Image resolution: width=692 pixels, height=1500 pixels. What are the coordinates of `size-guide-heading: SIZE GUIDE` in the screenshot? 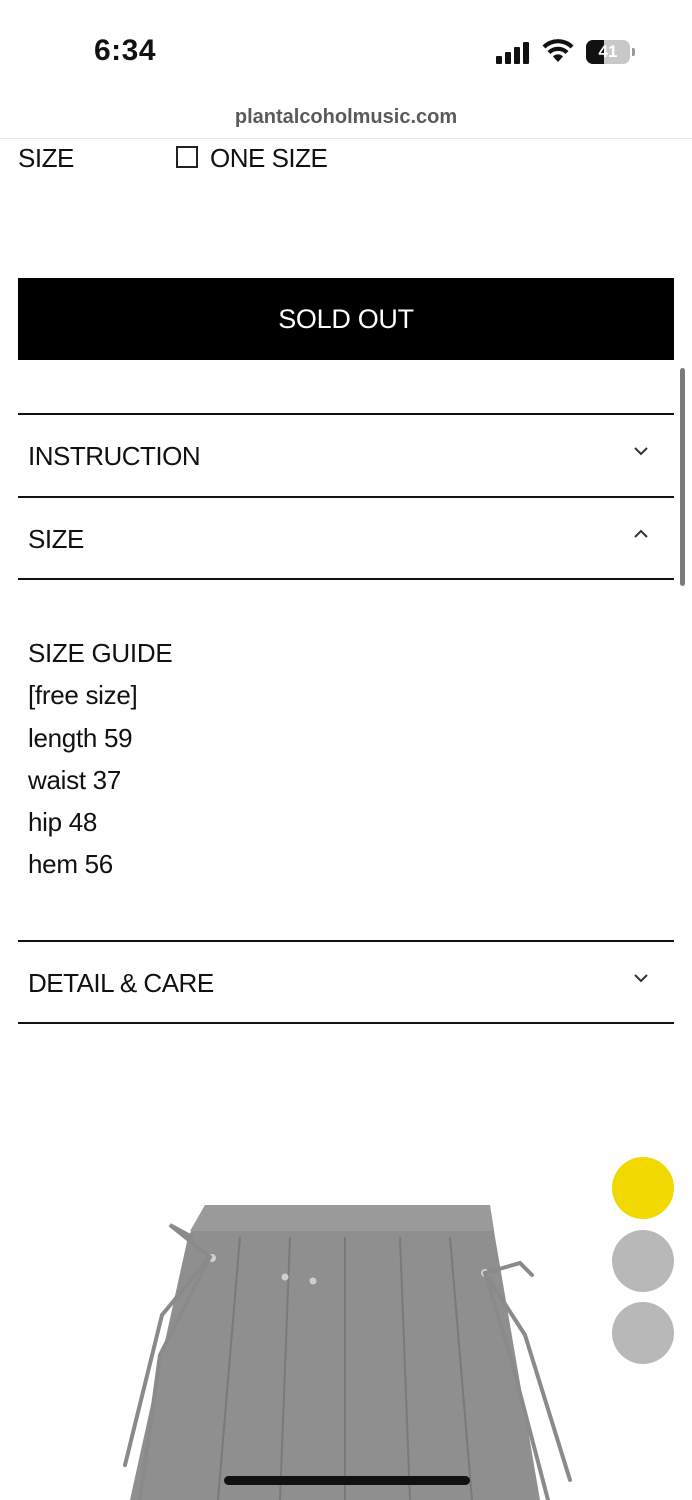 It's located at (100, 653).